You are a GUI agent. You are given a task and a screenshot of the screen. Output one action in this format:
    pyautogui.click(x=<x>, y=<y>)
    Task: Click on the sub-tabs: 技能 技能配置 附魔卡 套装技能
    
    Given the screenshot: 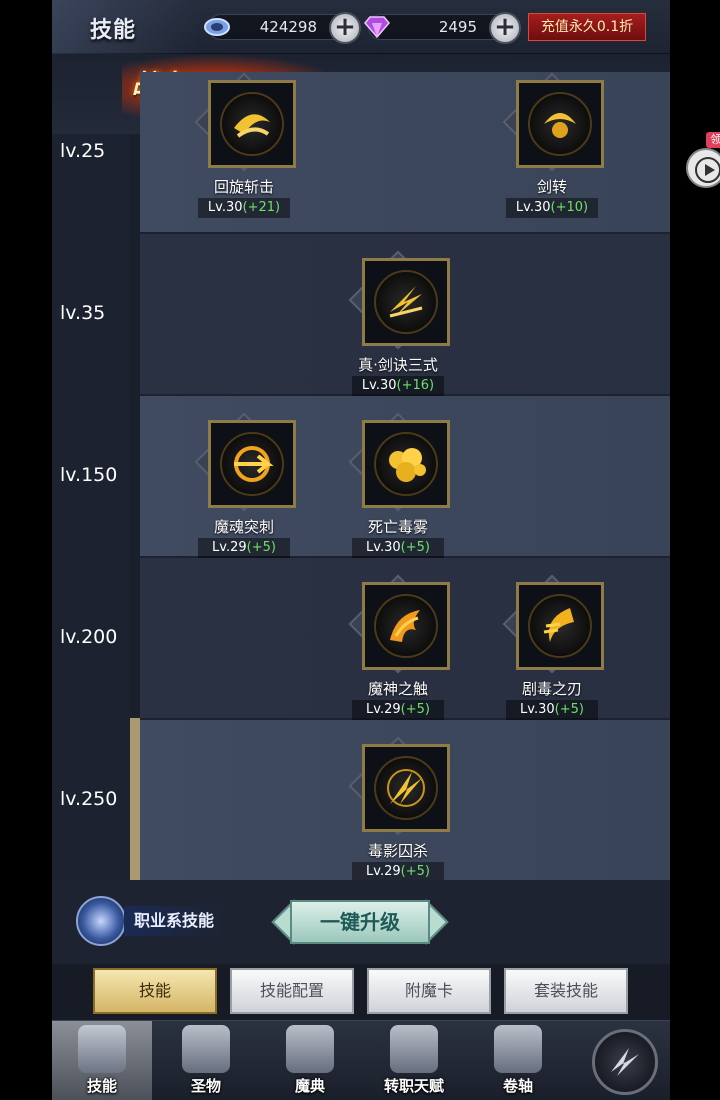 What is the action you would take?
    pyautogui.click(x=361, y=992)
    